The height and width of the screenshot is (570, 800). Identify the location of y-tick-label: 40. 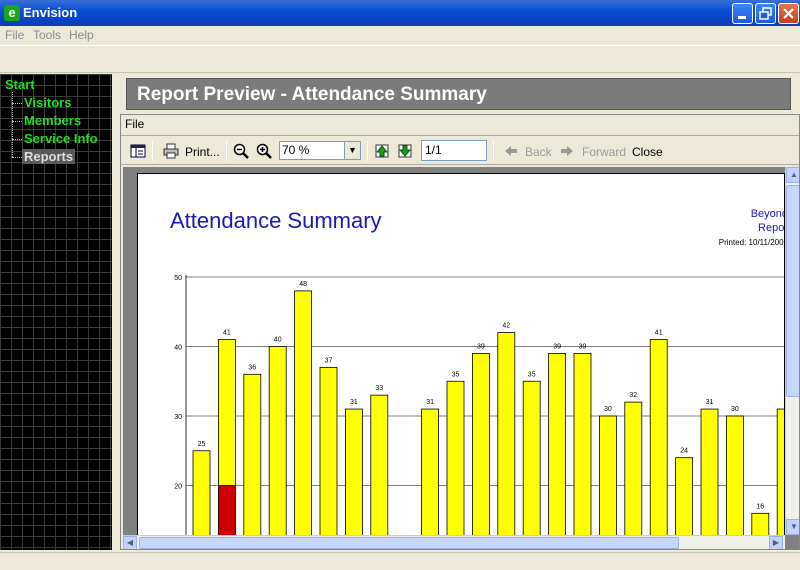
(178, 348).